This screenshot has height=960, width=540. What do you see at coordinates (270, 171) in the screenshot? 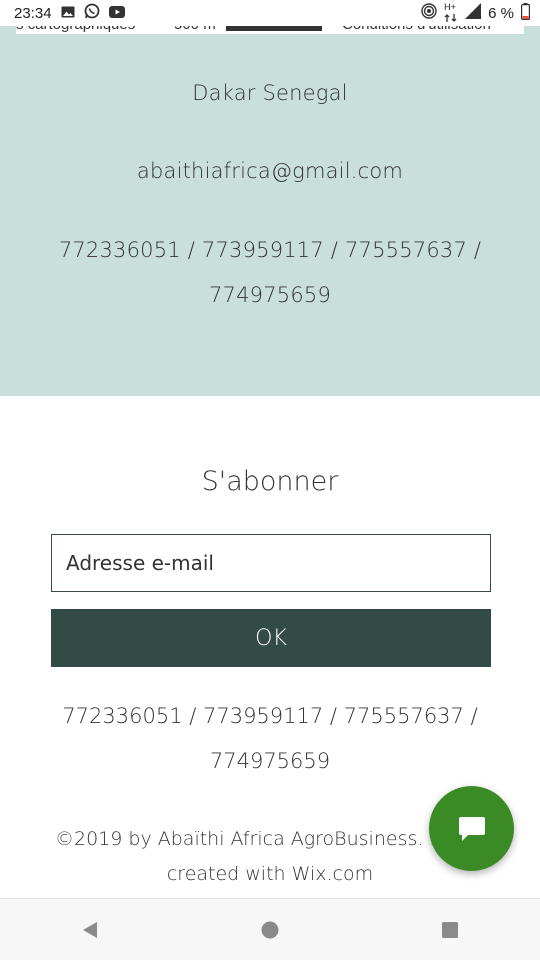
I see `contact-email-link: abaithiafrica@gmail.com` at bounding box center [270, 171].